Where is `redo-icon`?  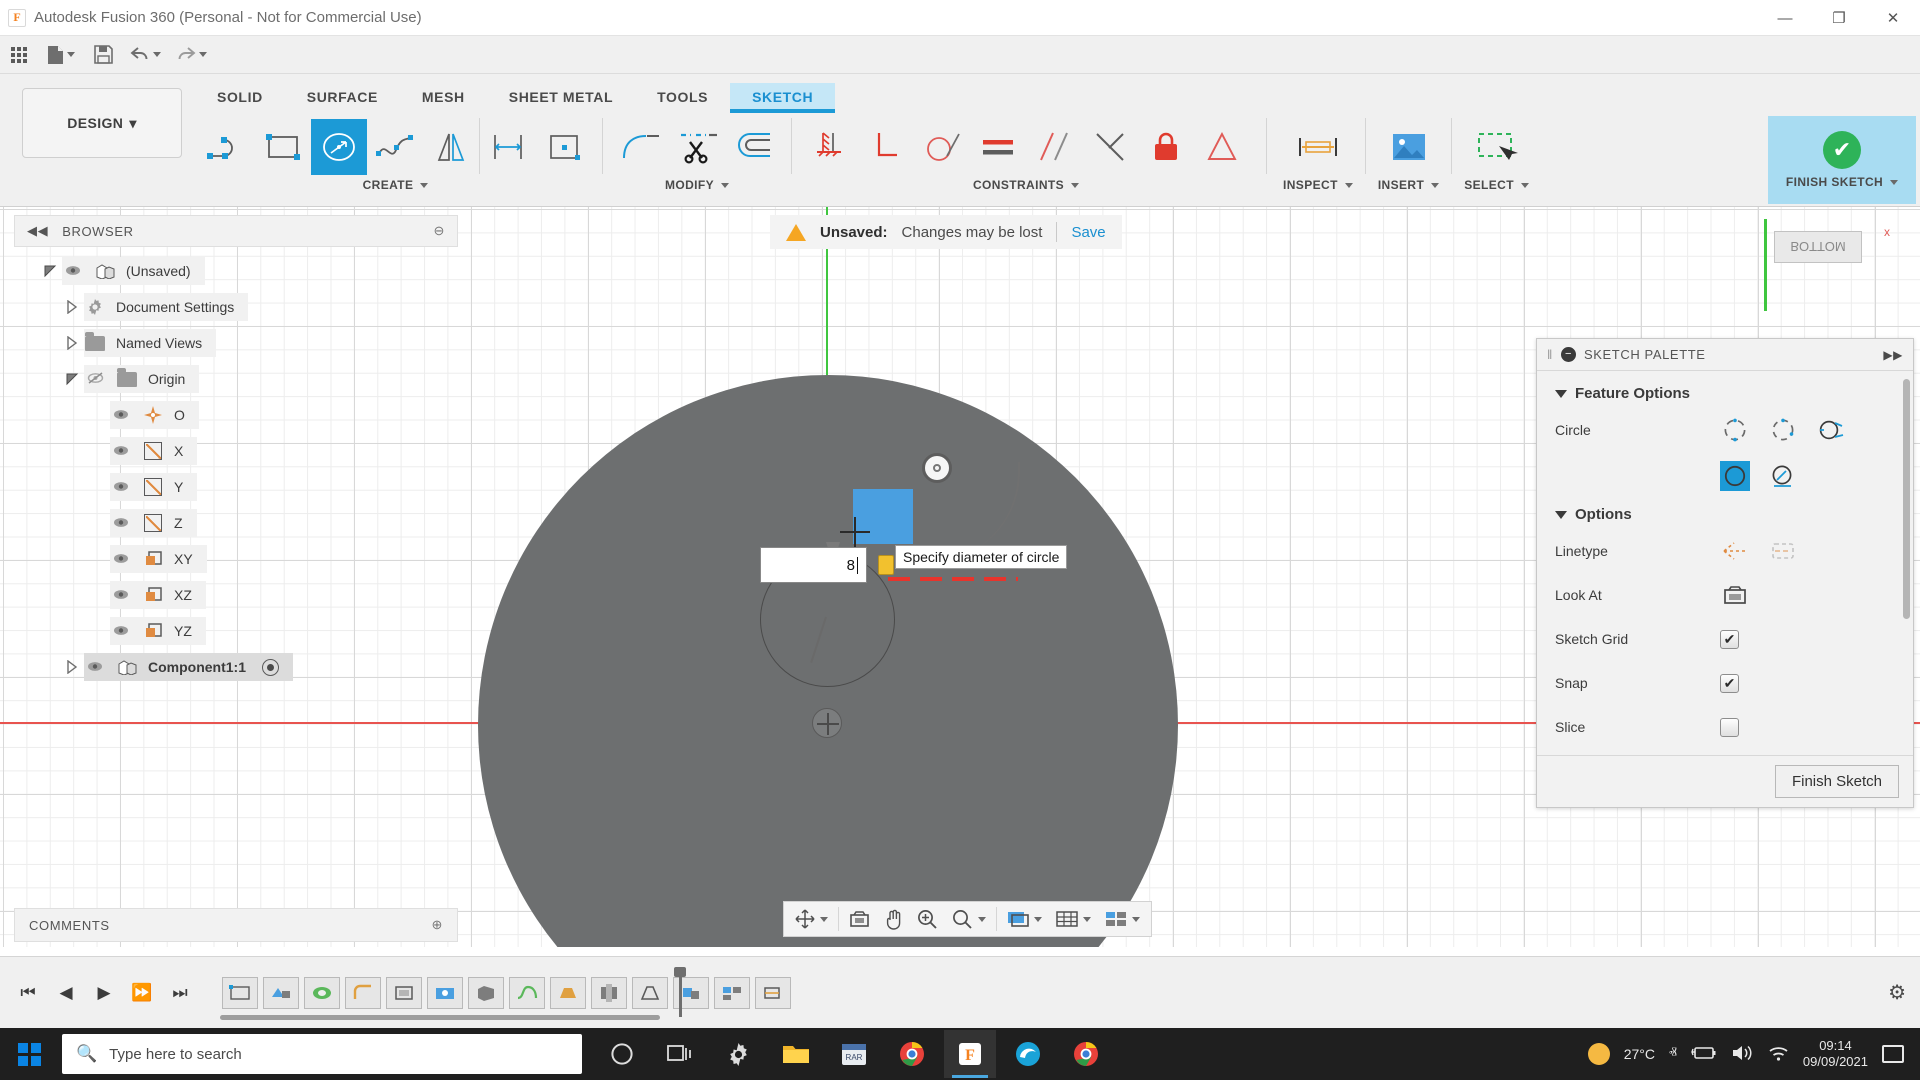 redo-icon is located at coordinates (191, 55).